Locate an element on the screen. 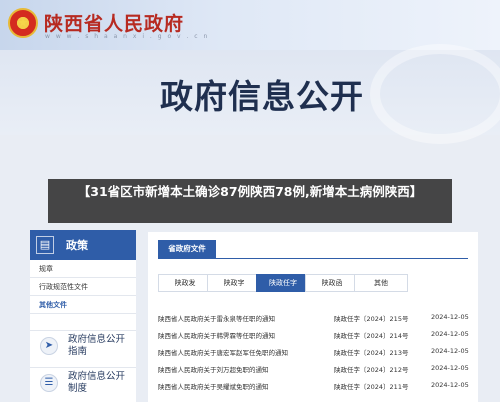  sidebar-card-disclosure-guide: ➤ 政府信息公开指南 is located at coordinates (83, 345).